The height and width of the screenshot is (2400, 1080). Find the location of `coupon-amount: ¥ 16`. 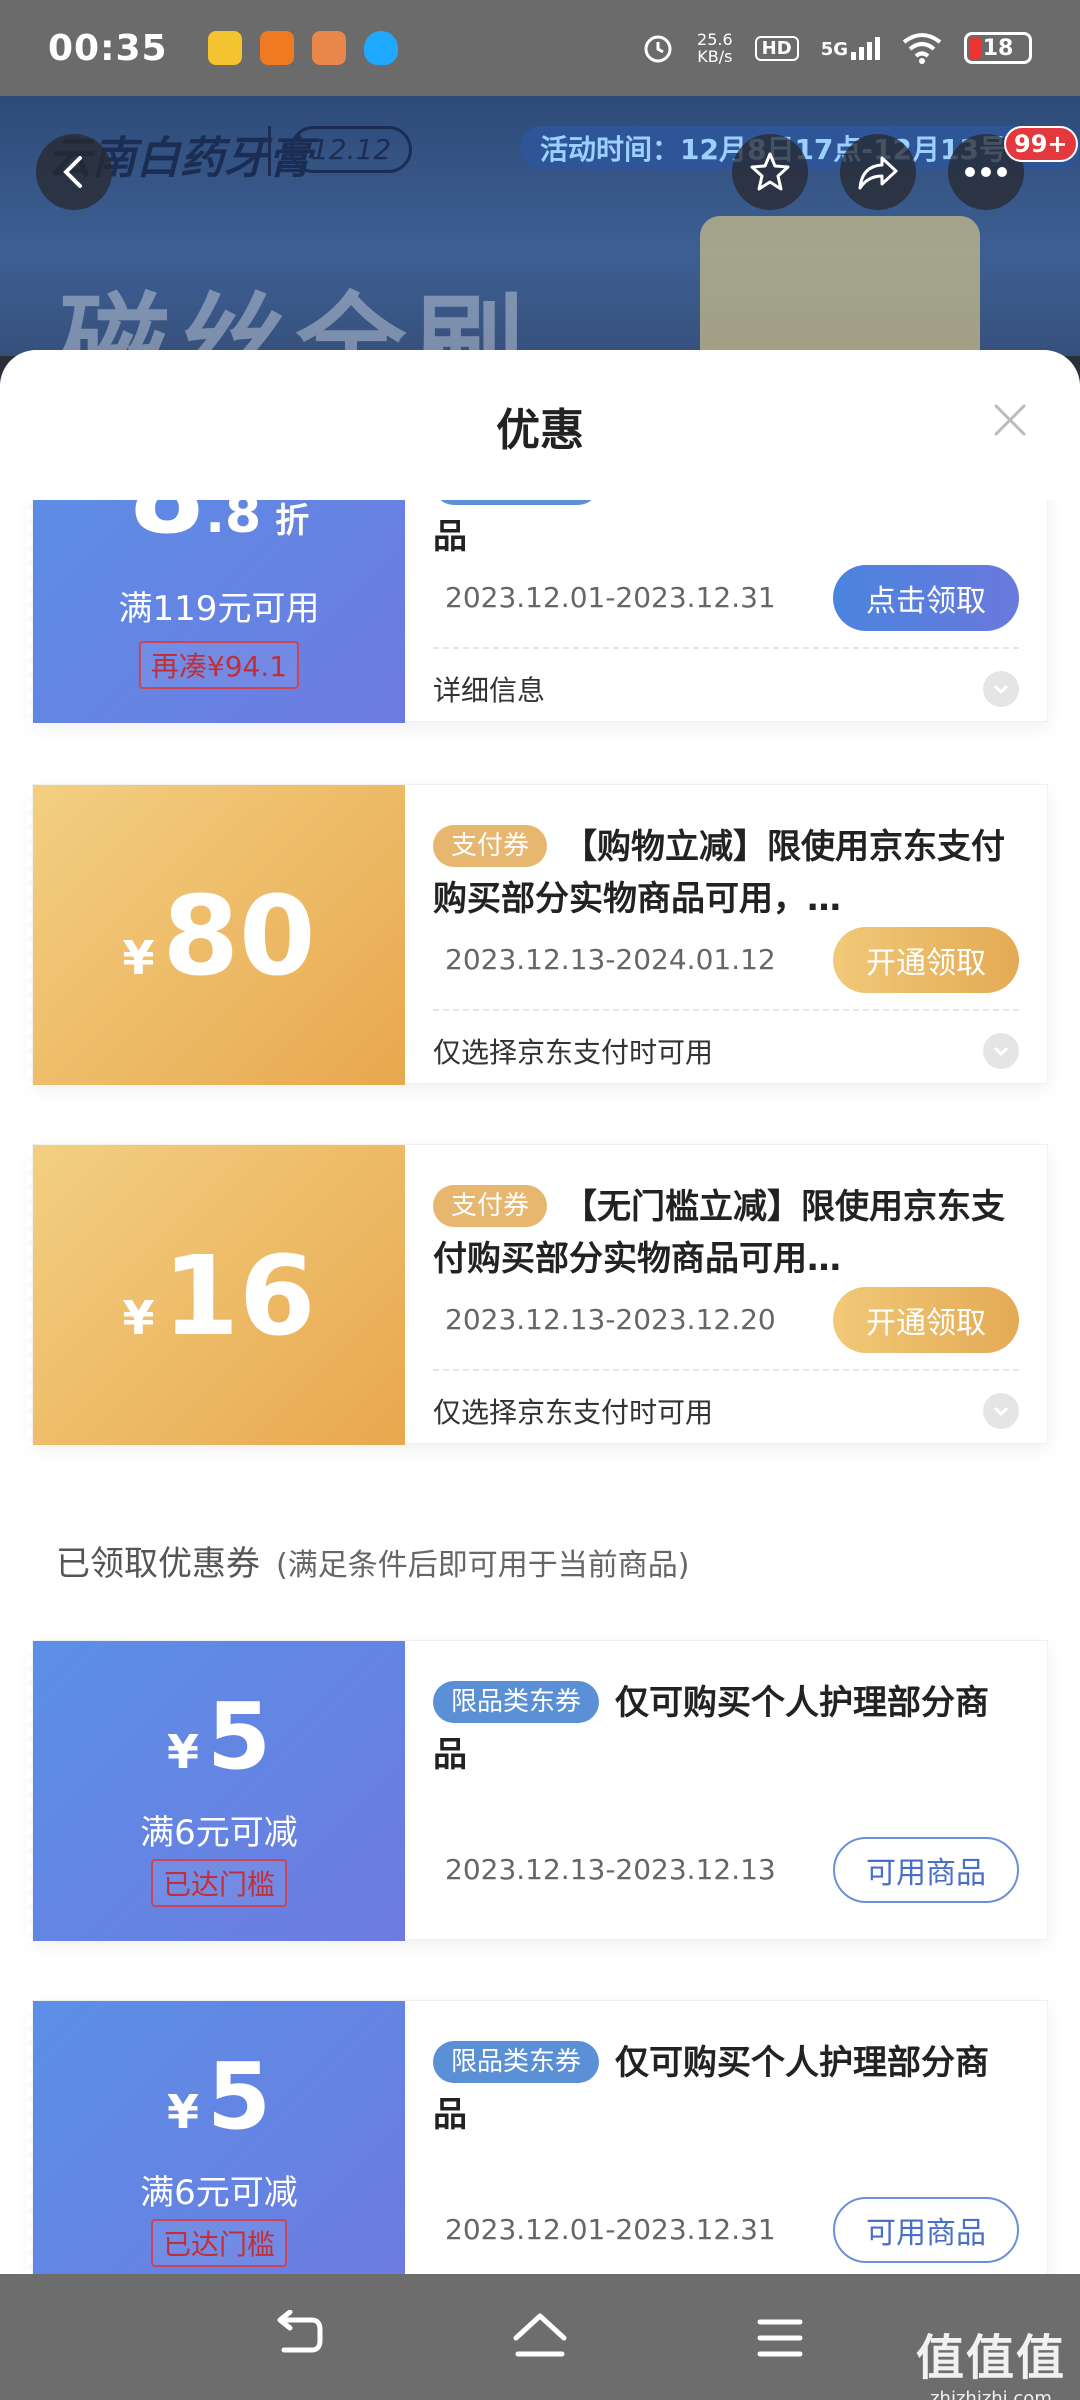

coupon-amount: ¥ 16 is located at coordinates (219, 1296).